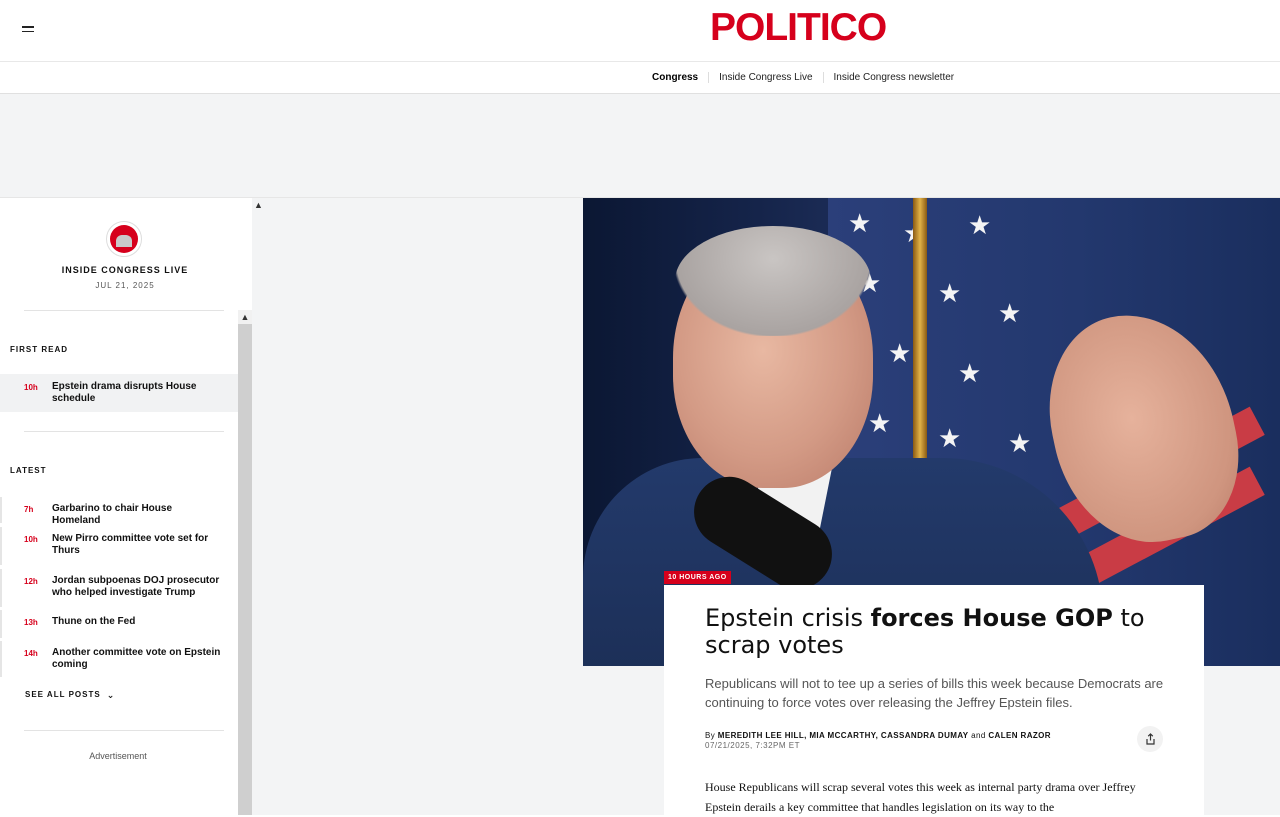 This screenshot has height=817, width=1280. Describe the element at coordinates (798, 28) in the screenshot. I see `politico-logo: POLITICO` at that location.